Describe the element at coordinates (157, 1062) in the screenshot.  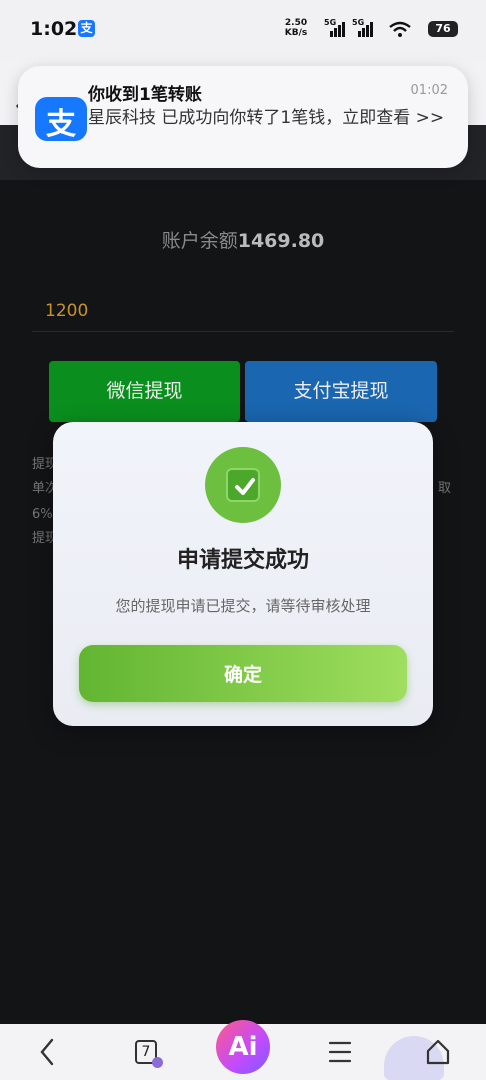
I see `tabs-badge-icon` at that location.